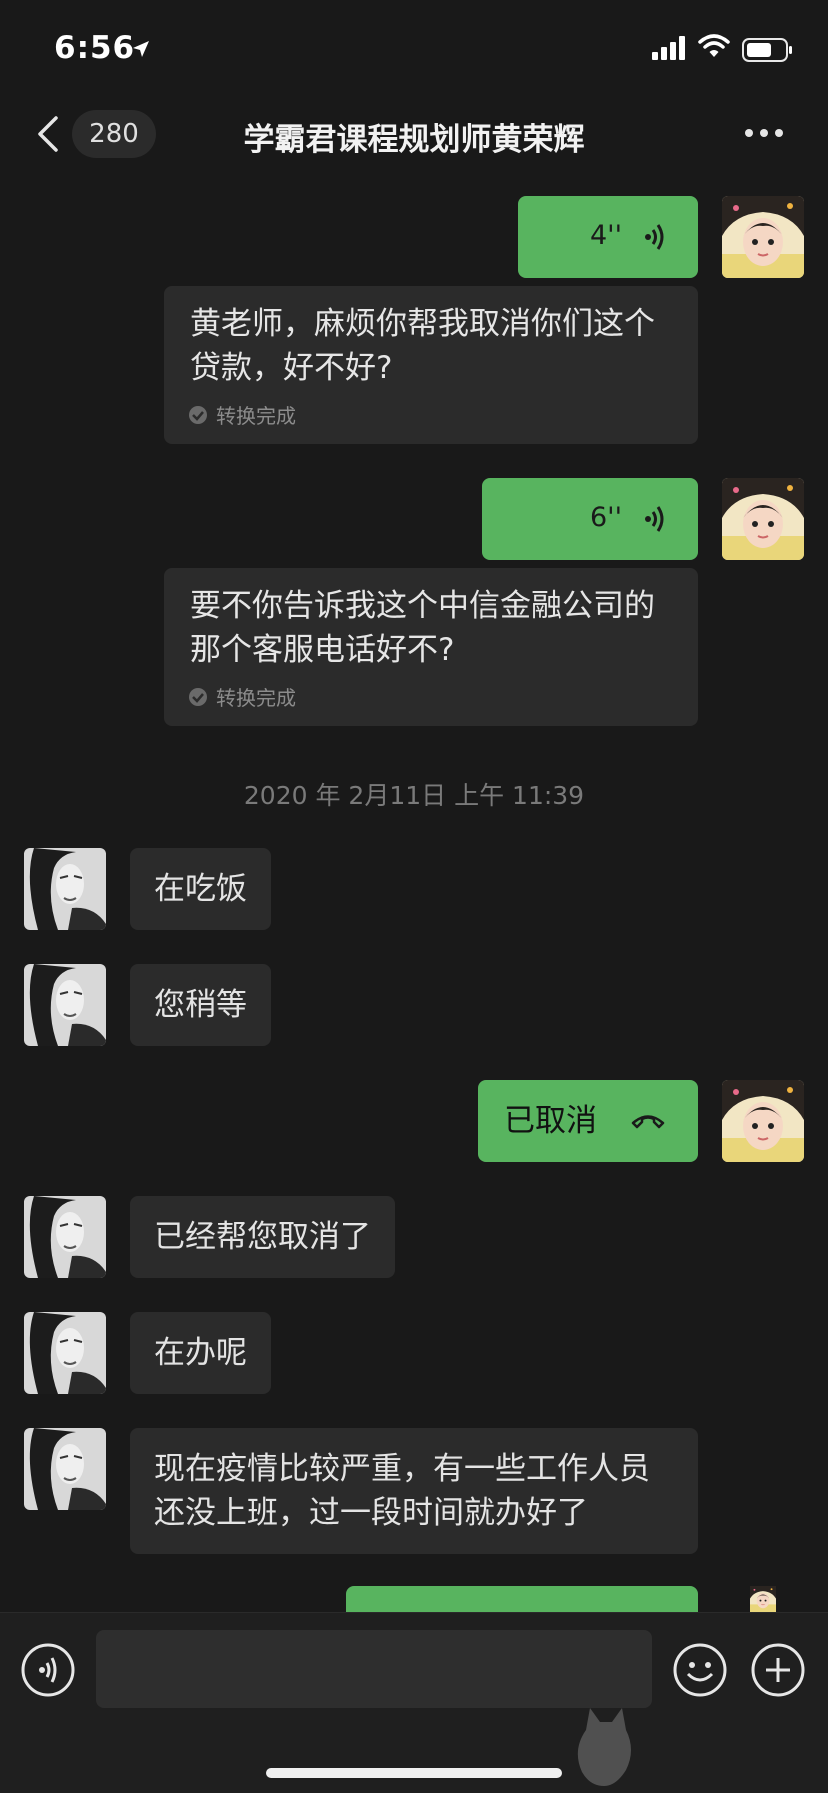 The width and height of the screenshot is (828, 1793). What do you see at coordinates (550, 1121) in the screenshot?
I see `call-status-label: 已取消` at bounding box center [550, 1121].